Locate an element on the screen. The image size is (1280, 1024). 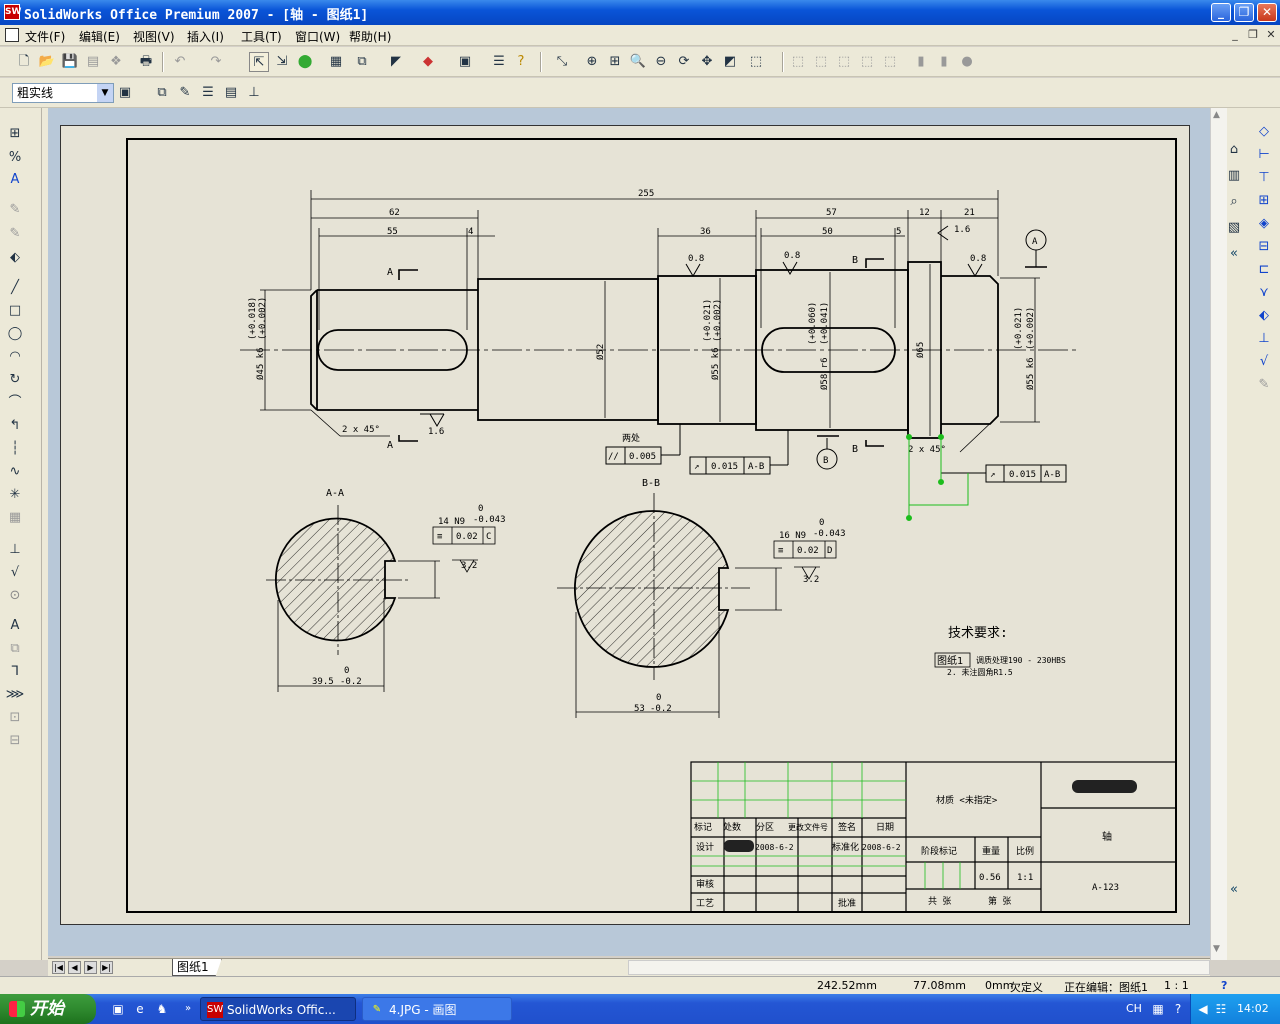
save-icon: 💾 is located at coordinates (70, 62).